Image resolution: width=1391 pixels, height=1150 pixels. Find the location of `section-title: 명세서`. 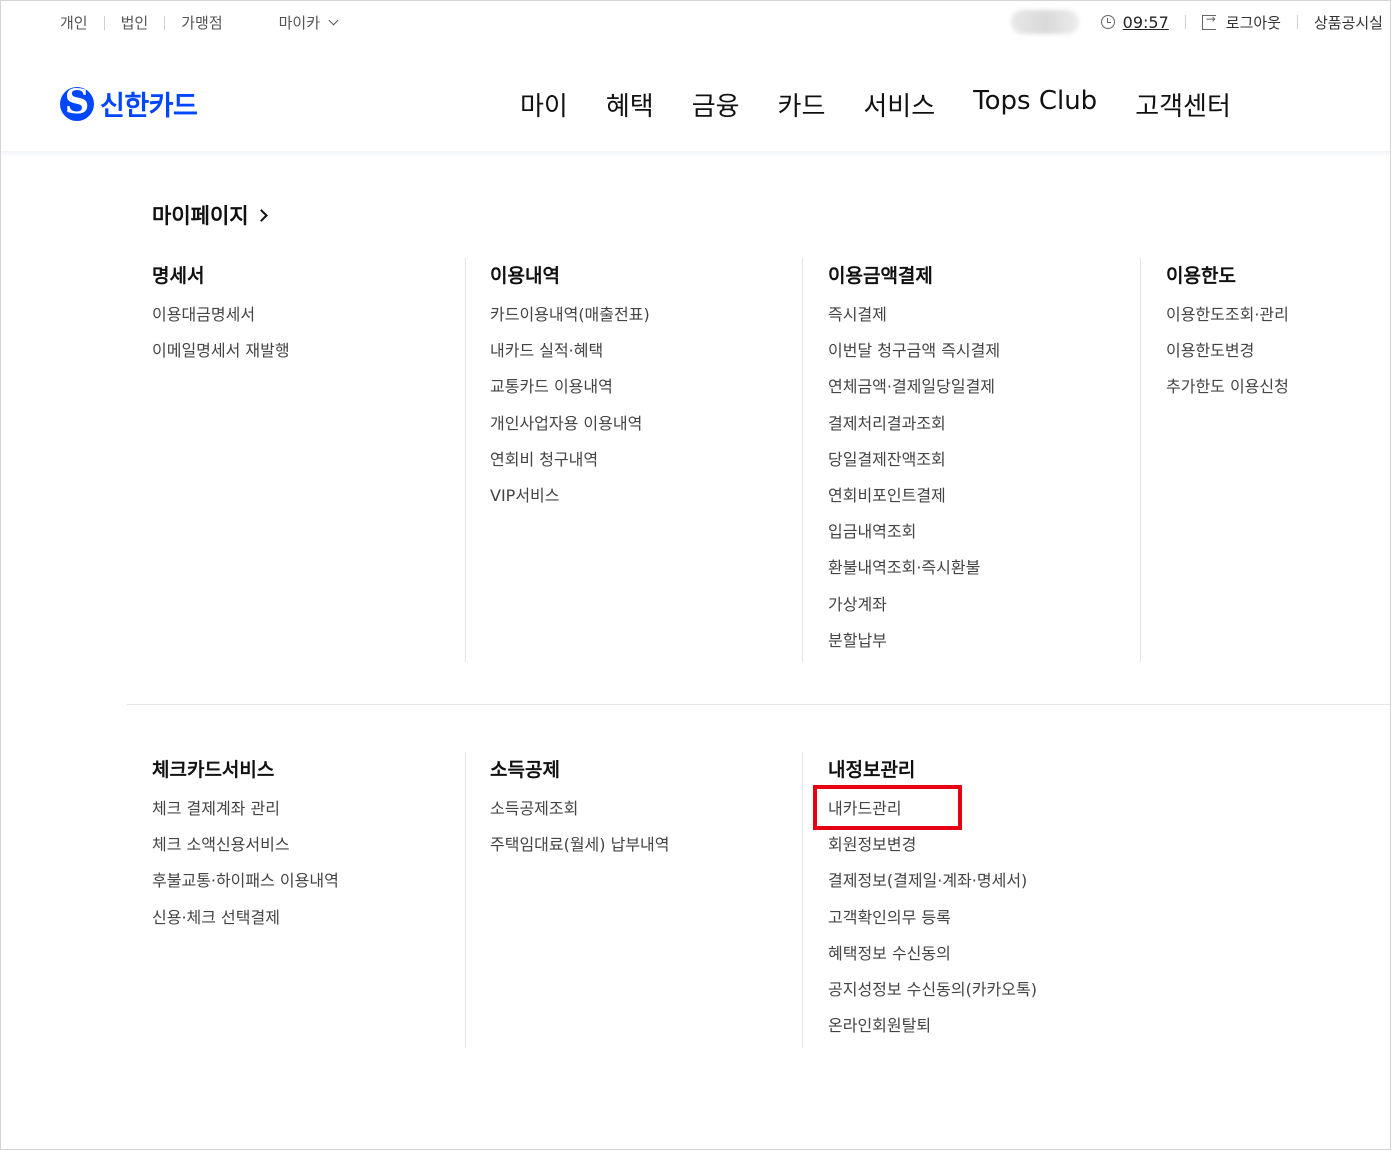

section-title: 명세서 is located at coordinates (178, 276).